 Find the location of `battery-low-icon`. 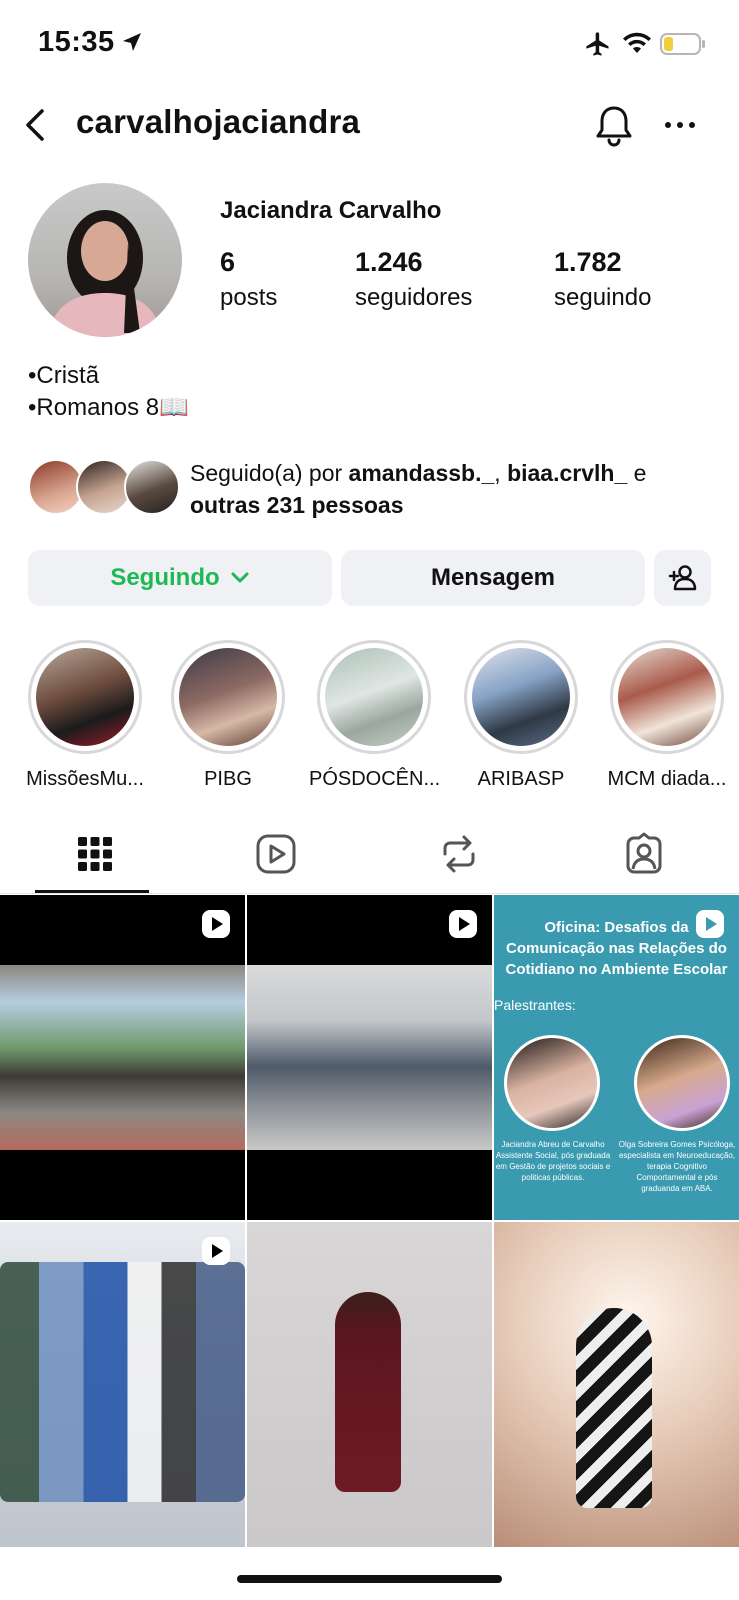

battery-low-icon is located at coordinates (682, 44).